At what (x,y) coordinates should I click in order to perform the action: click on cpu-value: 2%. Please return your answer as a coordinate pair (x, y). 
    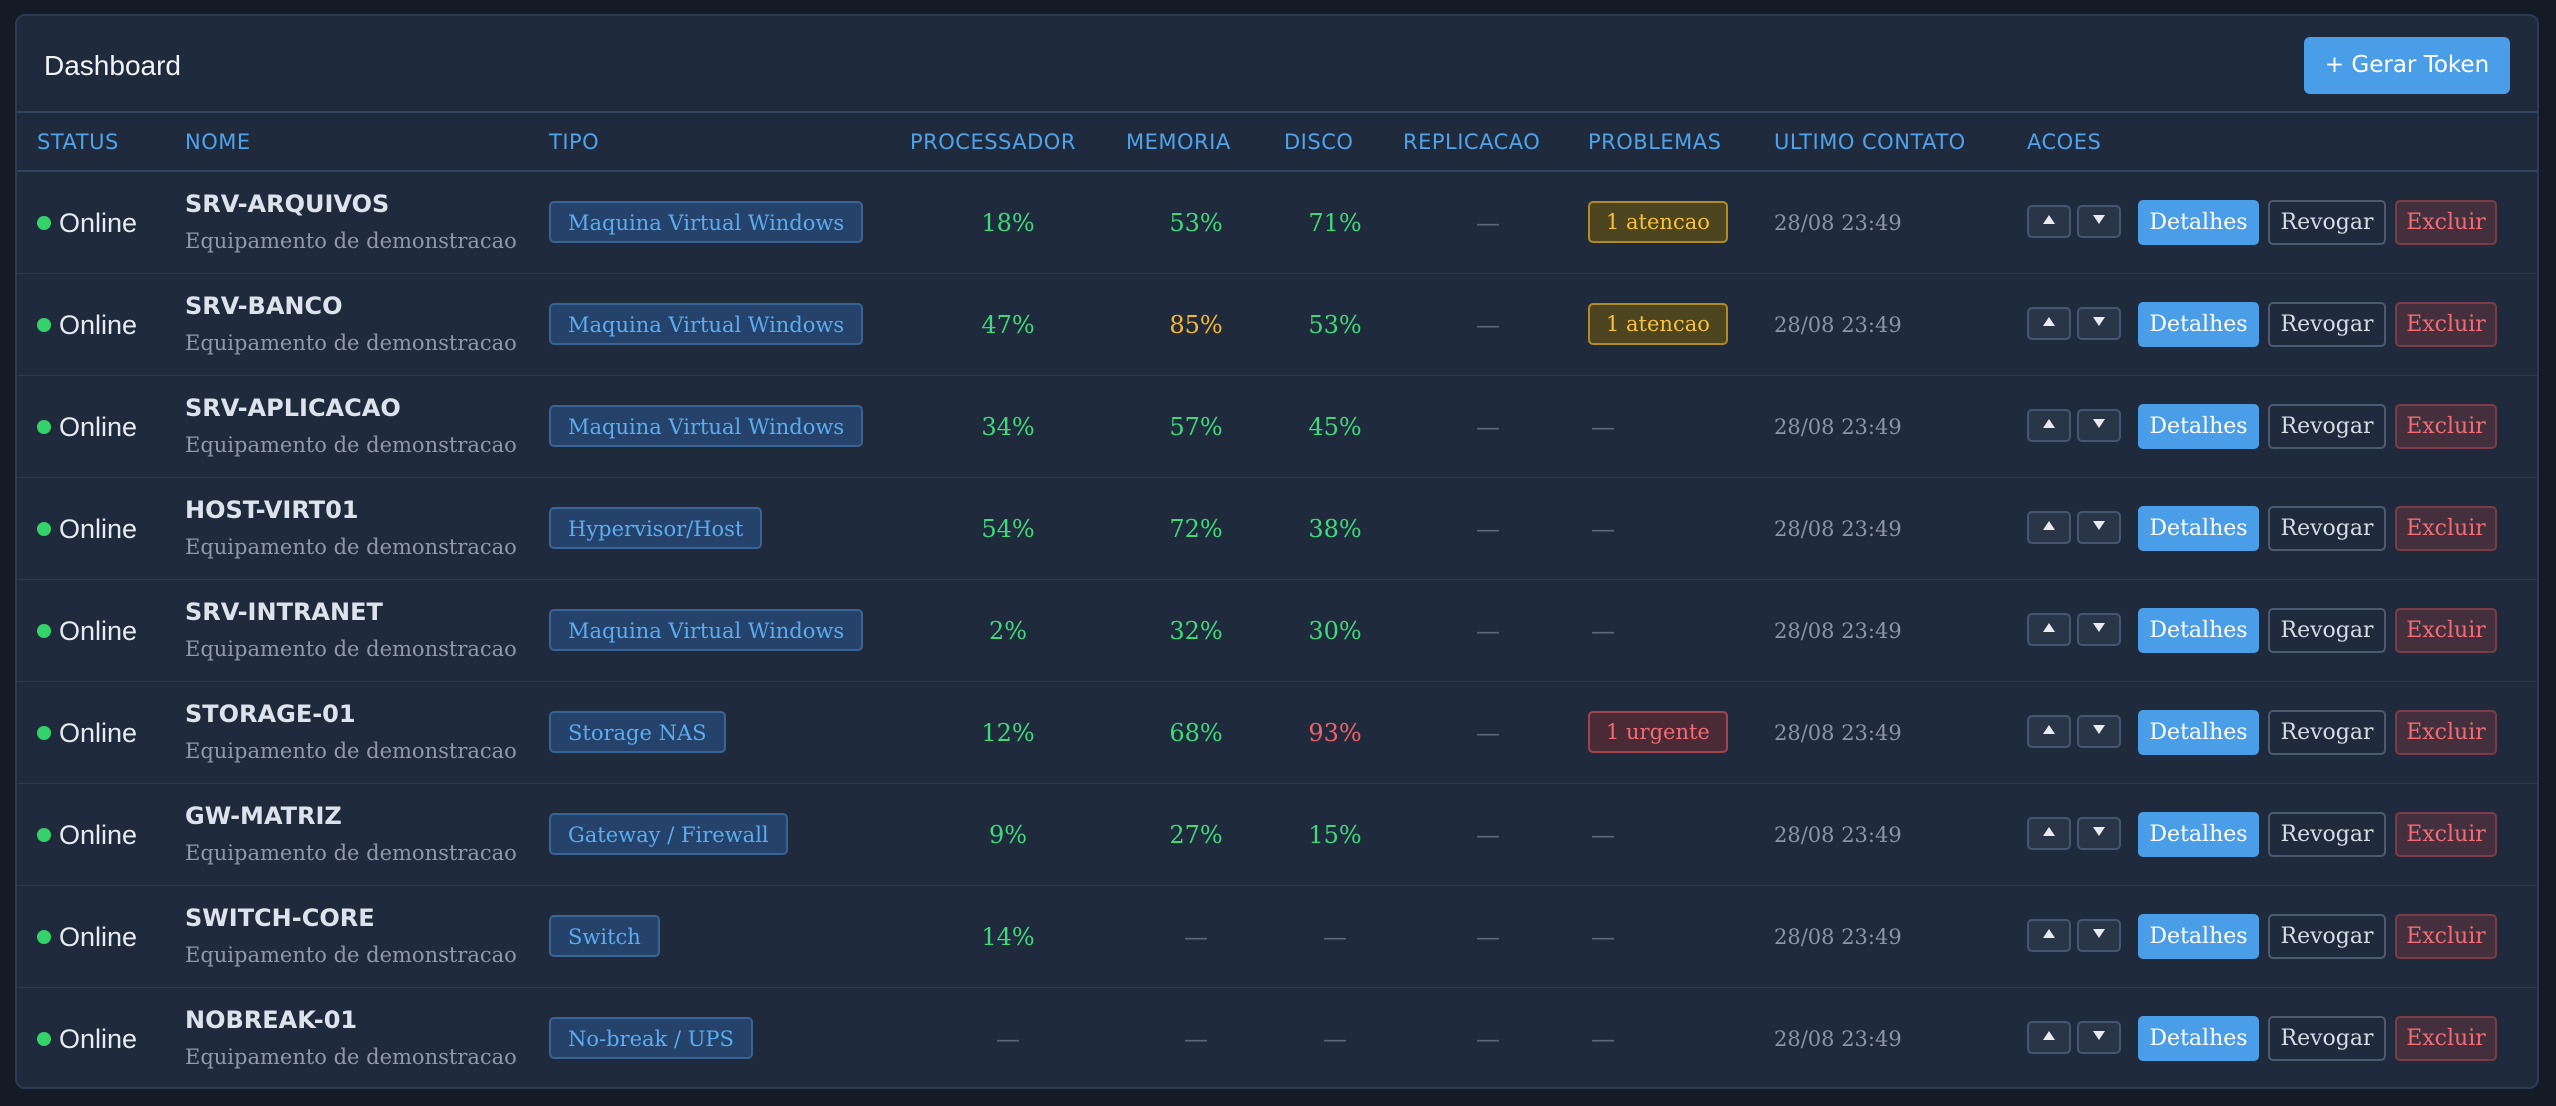
    Looking at the image, I should click on (1008, 631).